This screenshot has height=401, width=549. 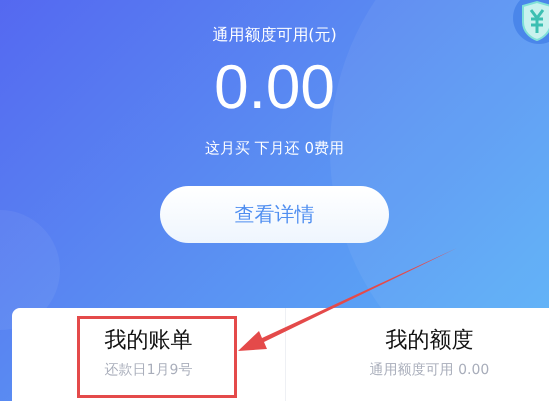 I want to click on tile-title: 我的额度, so click(x=430, y=341).